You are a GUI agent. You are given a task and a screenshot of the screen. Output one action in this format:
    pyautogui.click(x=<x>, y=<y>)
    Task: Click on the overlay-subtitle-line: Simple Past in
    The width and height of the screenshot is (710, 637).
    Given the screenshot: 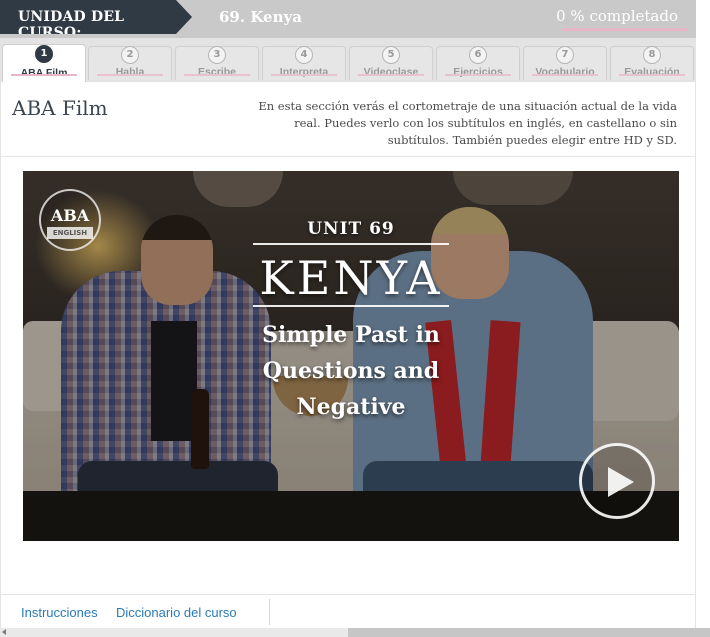 What is the action you would take?
    pyautogui.click(x=351, y=335)
    